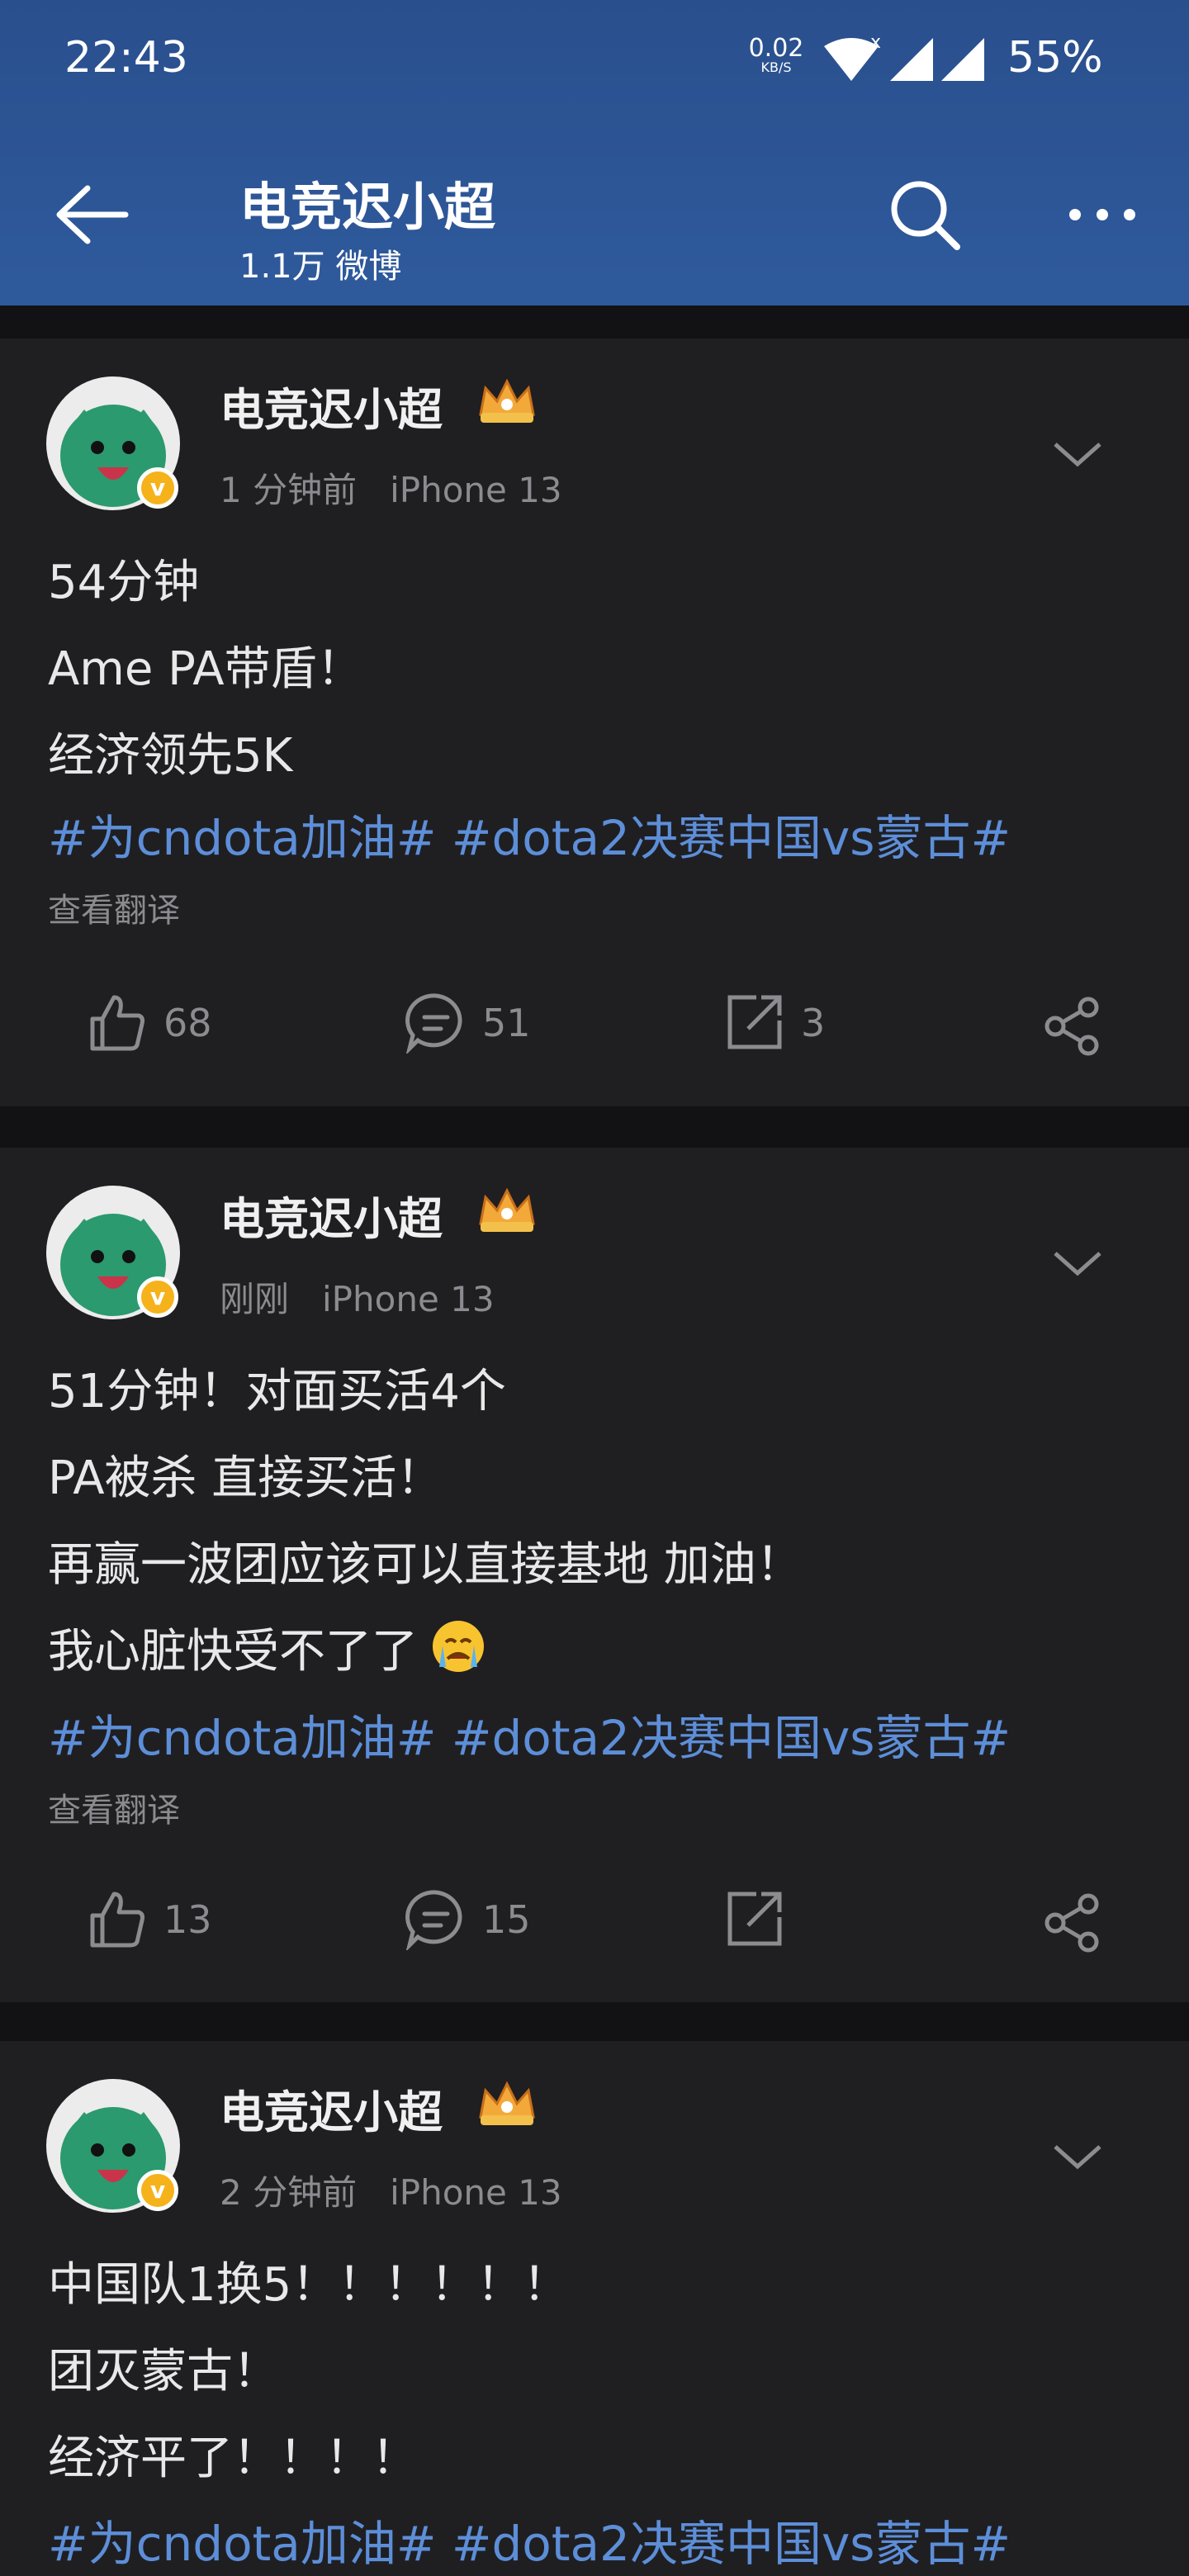  Describe the element at coordinates (911, 59) in the screenshot. I see `cell-signal-icon` at that location.